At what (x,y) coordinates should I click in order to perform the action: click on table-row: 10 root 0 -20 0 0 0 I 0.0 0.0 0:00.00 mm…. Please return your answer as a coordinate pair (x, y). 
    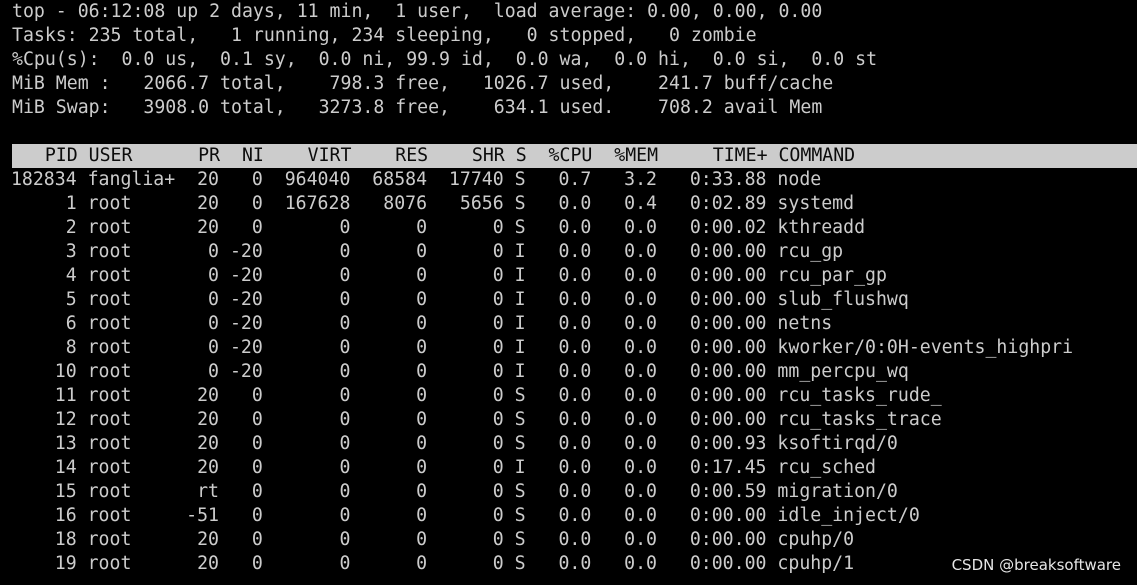
    Looking at the image, I should click on (454, 371).